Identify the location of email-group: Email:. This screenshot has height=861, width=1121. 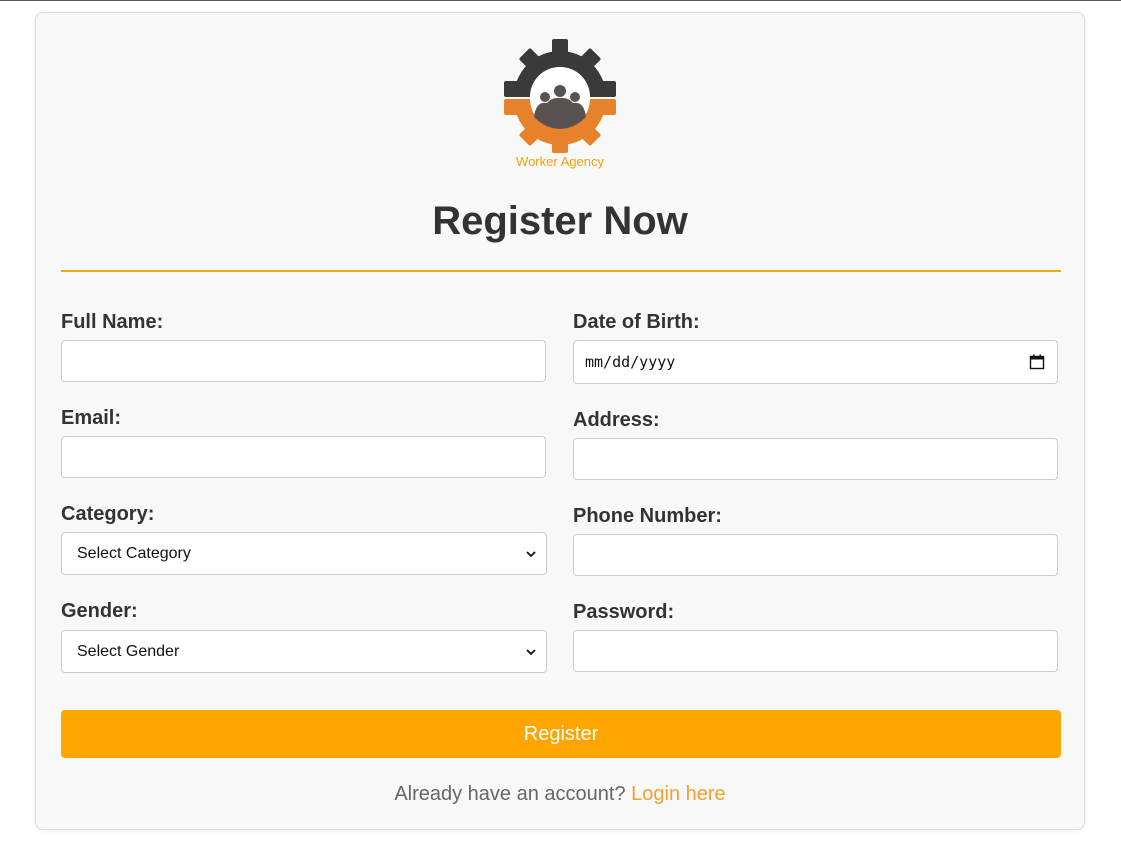
(303, 442).